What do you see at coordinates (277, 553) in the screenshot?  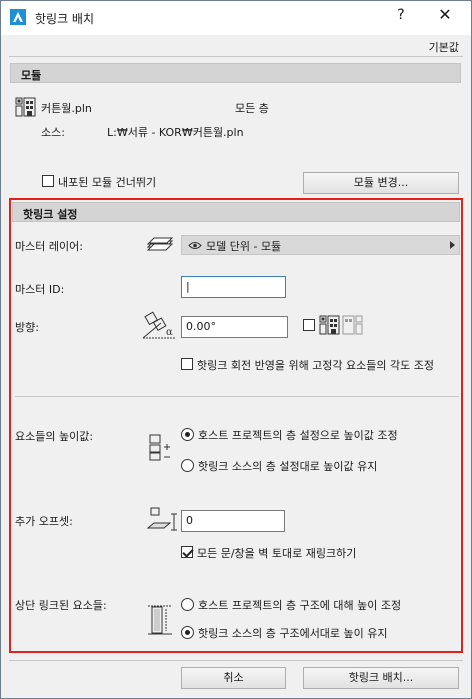 I see `relink-doors-windows-label: 모든 문/창을 벽 토대로 재링크하기` at bounding box center [277, 553].